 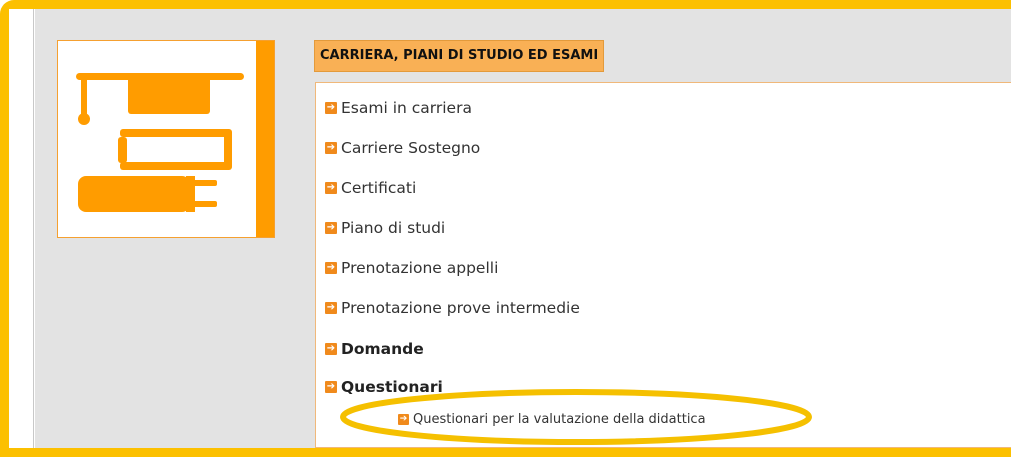 I want to click on menu-item-esami-in-carriera: ➔ Esami in carriera, so click(x=398, y=108).